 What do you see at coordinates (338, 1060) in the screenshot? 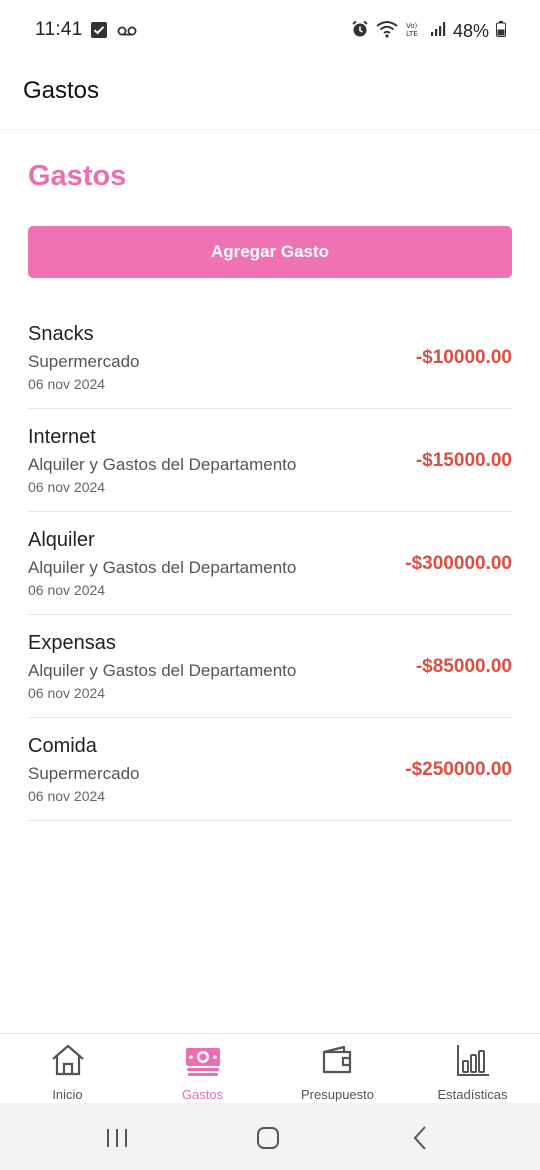
I see `wallet-icon` at bounding box center [338, 1060].